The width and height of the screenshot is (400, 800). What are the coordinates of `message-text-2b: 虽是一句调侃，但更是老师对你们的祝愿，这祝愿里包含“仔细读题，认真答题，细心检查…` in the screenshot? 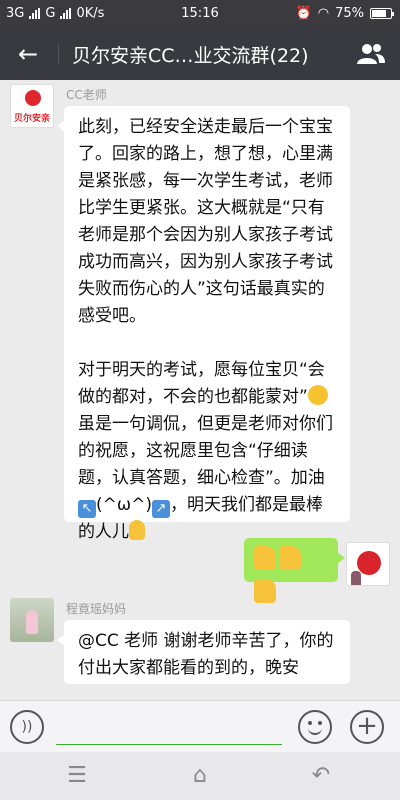 It's located at (205, 451).